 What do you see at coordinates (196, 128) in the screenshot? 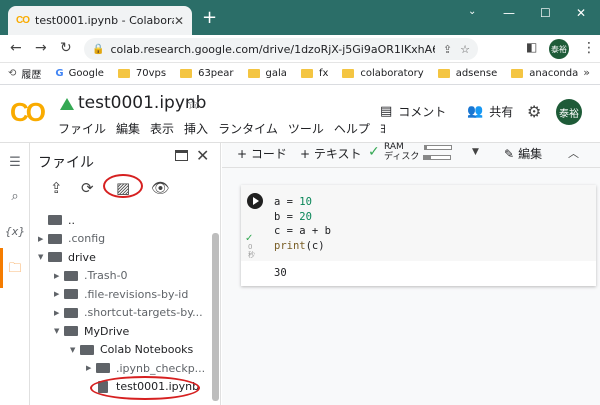
I see `menu-insert: 挿入` at bounding box center [196, 128].